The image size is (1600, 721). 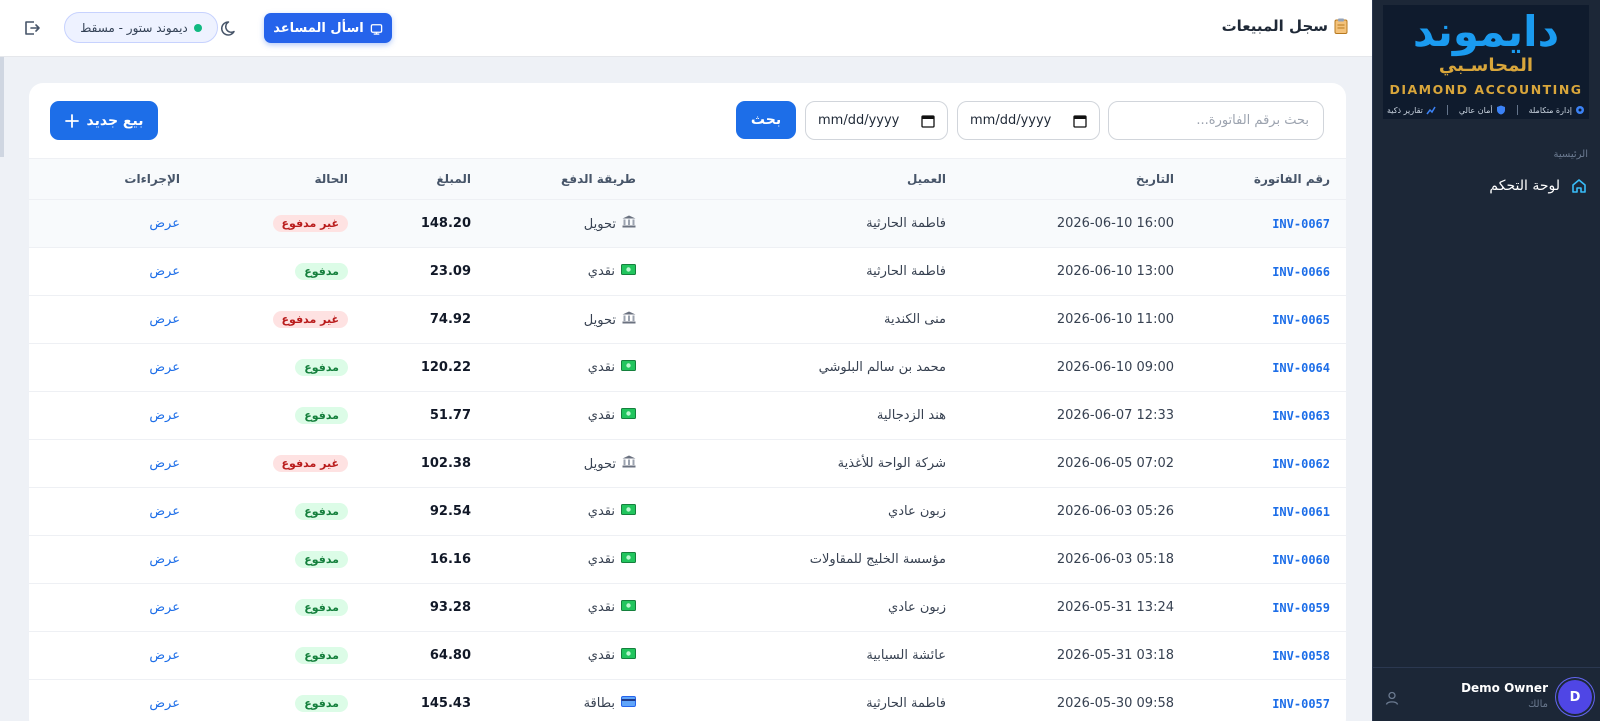 What do you see at coordinates (915, 319) in the screenshot?
I see `customer-name: منى الكندية` at bounding box center [915, 319].